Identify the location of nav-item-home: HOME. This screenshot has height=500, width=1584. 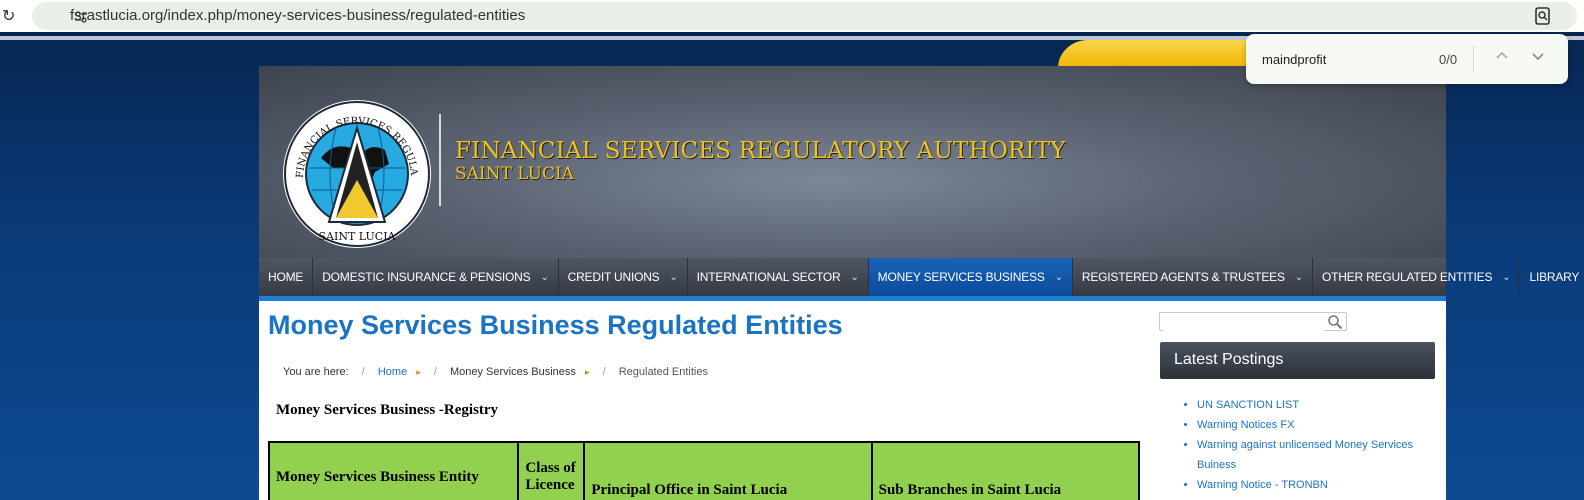
(286, 277).